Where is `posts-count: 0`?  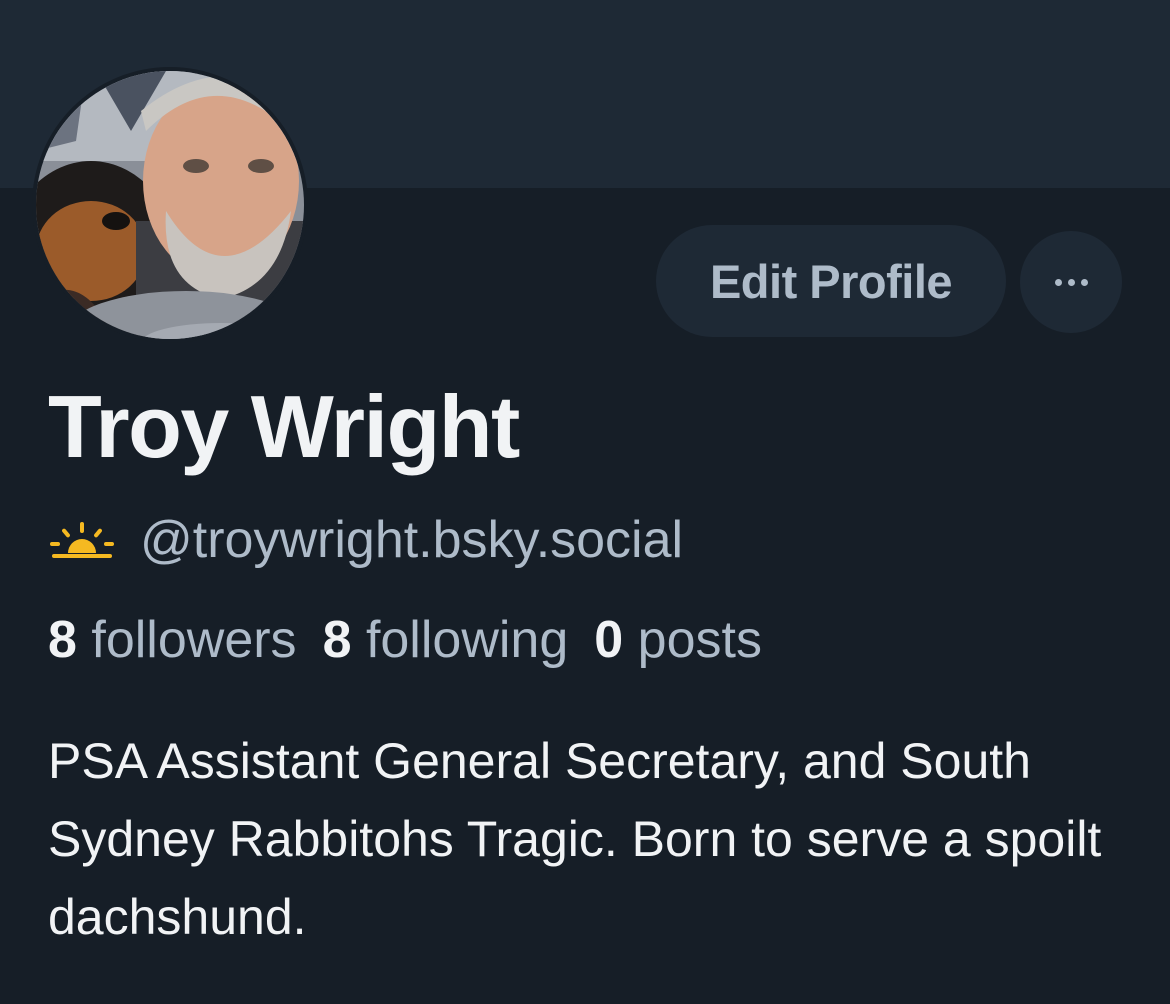 posts-count: 0 is located at coordinates (609, 640).